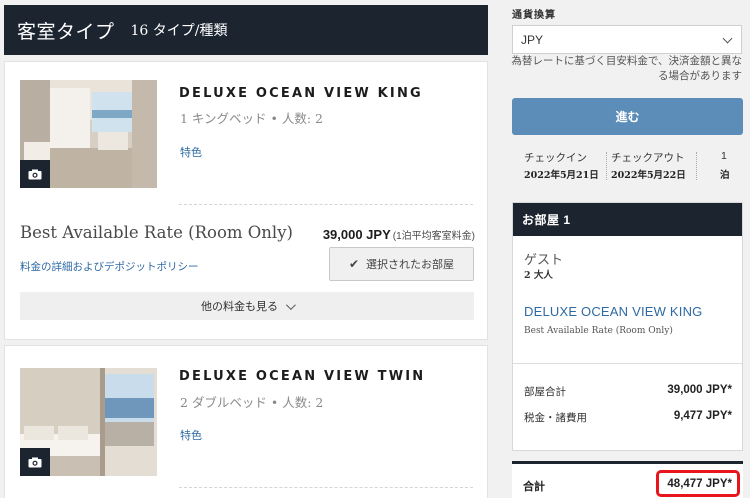 This screenshot has height=498, width=750. I want to click on room-beds: 2 ダブルベッド • 人数: 2, so click(252, 402).